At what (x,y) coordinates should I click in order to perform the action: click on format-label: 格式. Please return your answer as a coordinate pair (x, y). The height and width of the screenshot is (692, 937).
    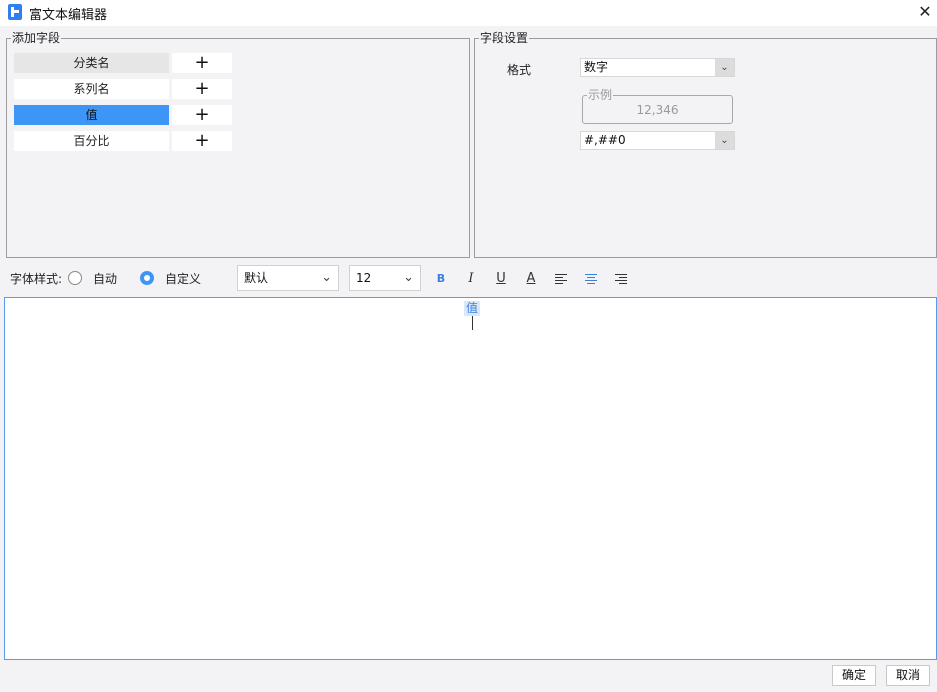
    Looking at the image, I should click on (519, 70).